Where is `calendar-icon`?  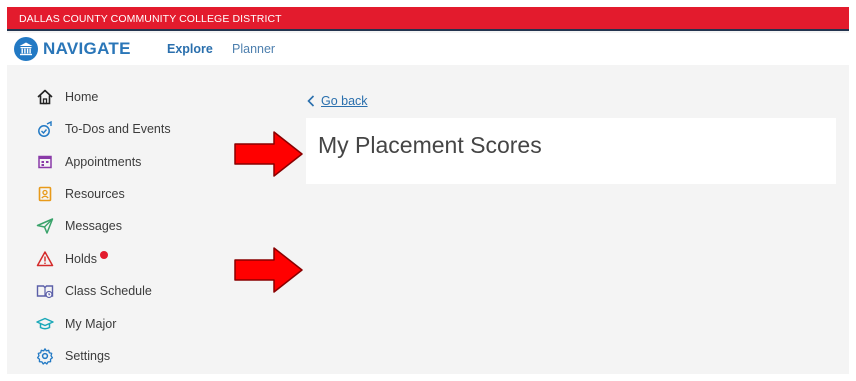
calendar-icon is located at coordinates (45, 162).